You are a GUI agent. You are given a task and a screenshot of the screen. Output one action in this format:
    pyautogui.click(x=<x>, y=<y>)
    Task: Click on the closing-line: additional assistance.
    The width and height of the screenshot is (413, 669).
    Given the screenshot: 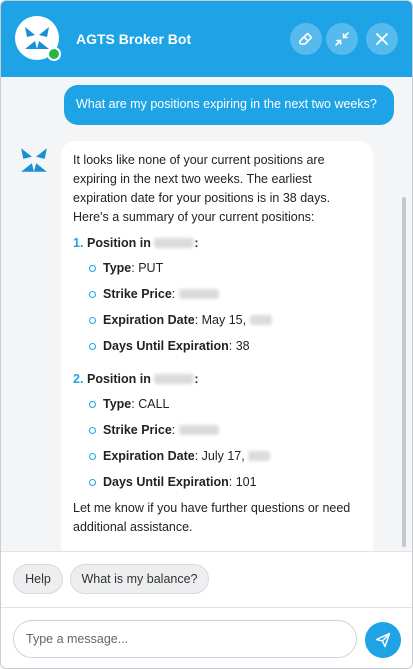 What is the action you would take?
    pyautogui.click(x=133, y=527)
    